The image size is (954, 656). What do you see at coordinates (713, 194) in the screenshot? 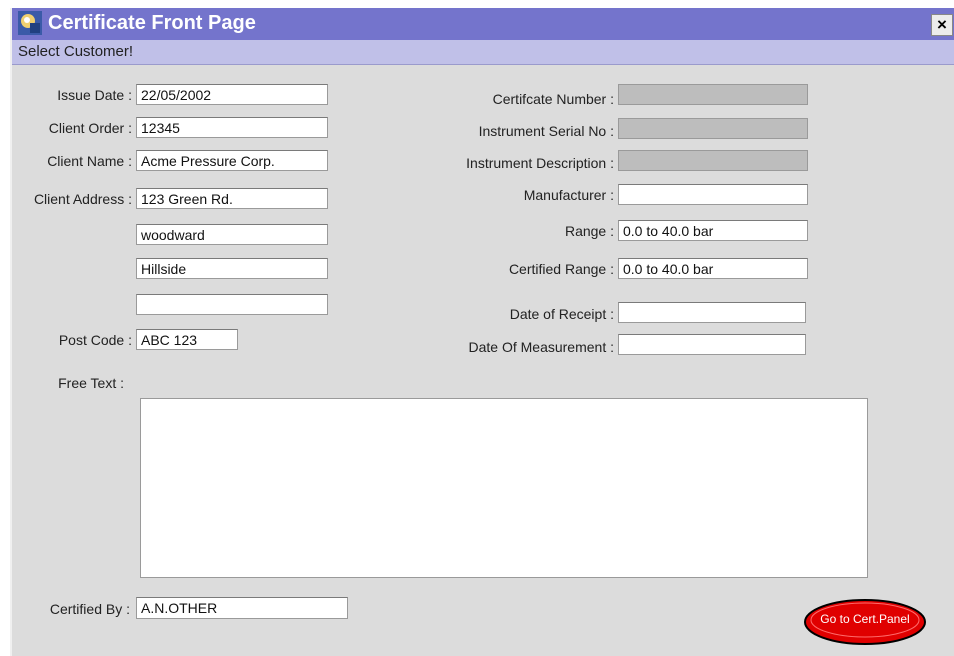
I see `manufacturer-field` at bounding box center [713, 194].